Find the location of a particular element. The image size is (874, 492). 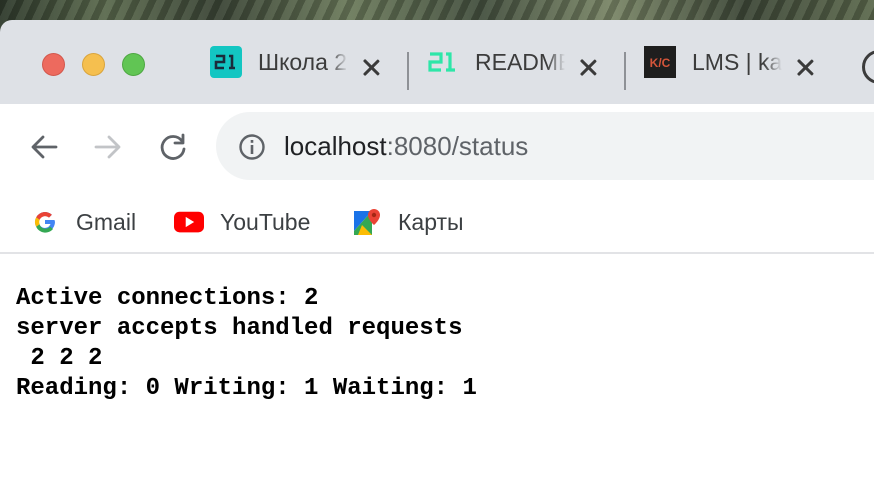

back-button is located at coordinates (44, 147).